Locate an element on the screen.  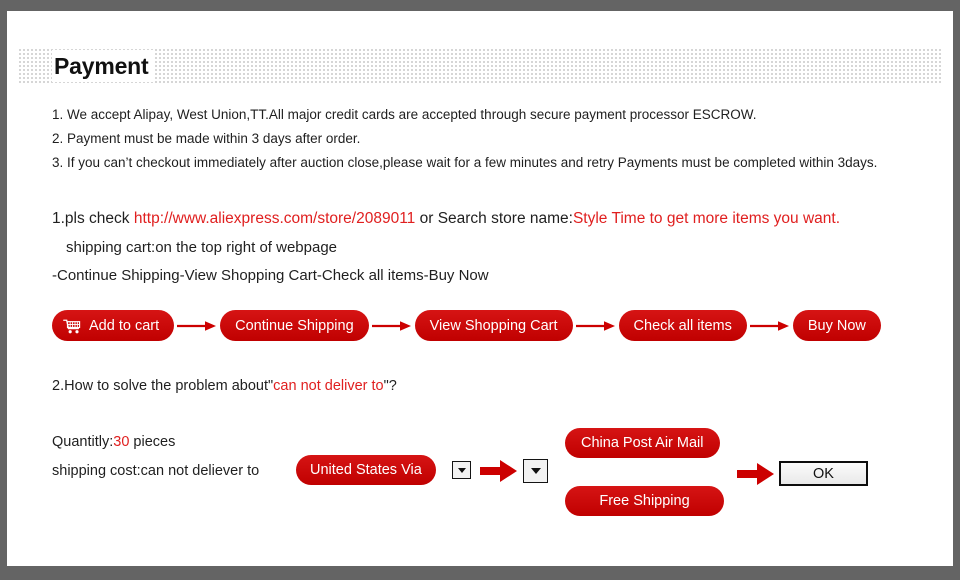
quantity-line: Quantitly:30 pieces is located at coordinates (113, 442).